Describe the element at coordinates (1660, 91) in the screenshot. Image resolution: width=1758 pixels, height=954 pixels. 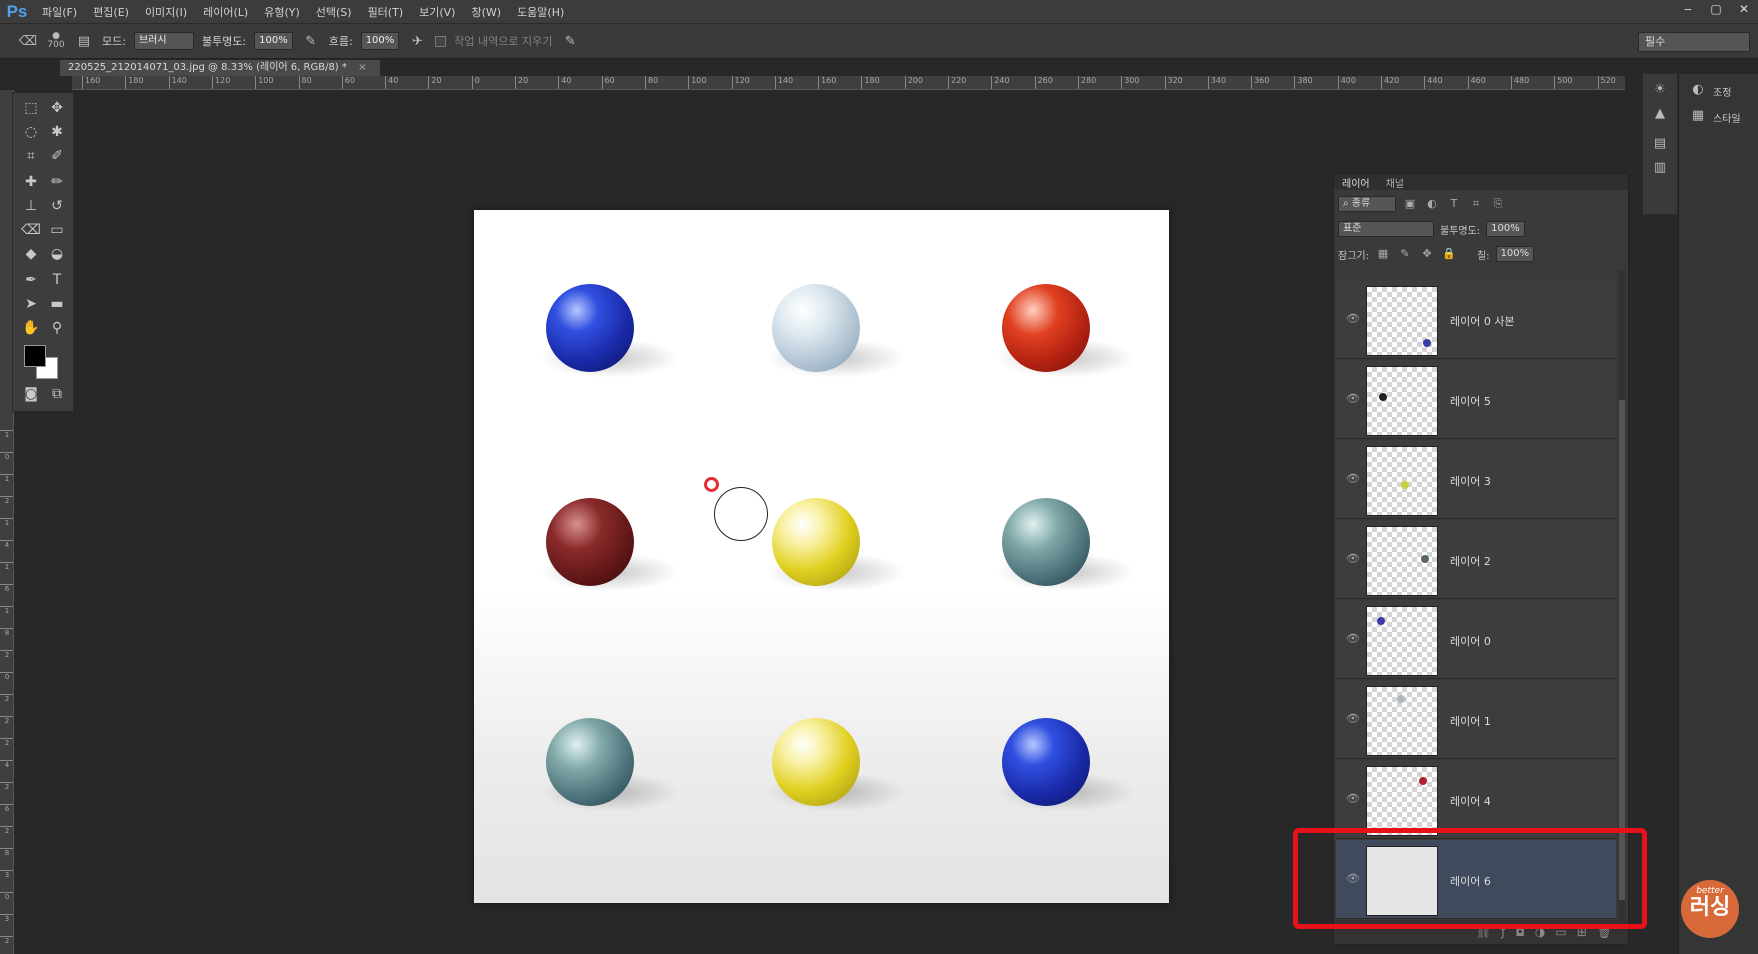
I see `brightness-icon: ☀` at that location.